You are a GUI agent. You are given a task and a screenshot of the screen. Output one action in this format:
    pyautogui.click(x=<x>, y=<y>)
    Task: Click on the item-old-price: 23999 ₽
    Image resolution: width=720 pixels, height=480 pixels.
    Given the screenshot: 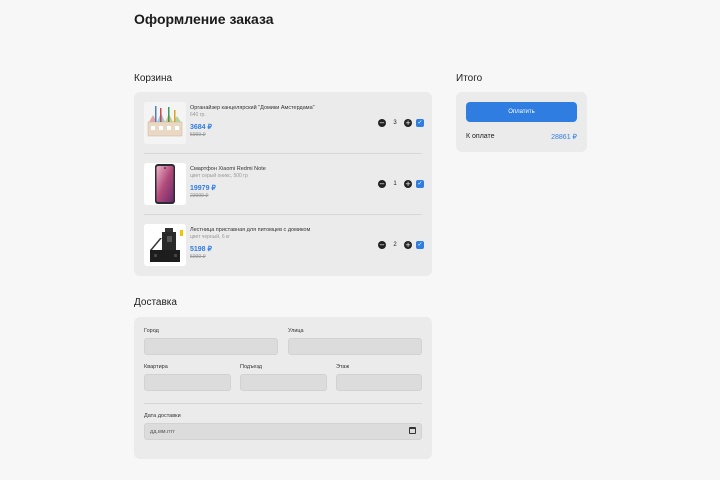 What is the action you would take?
    pyautogui.click(x=199, y=196)
    